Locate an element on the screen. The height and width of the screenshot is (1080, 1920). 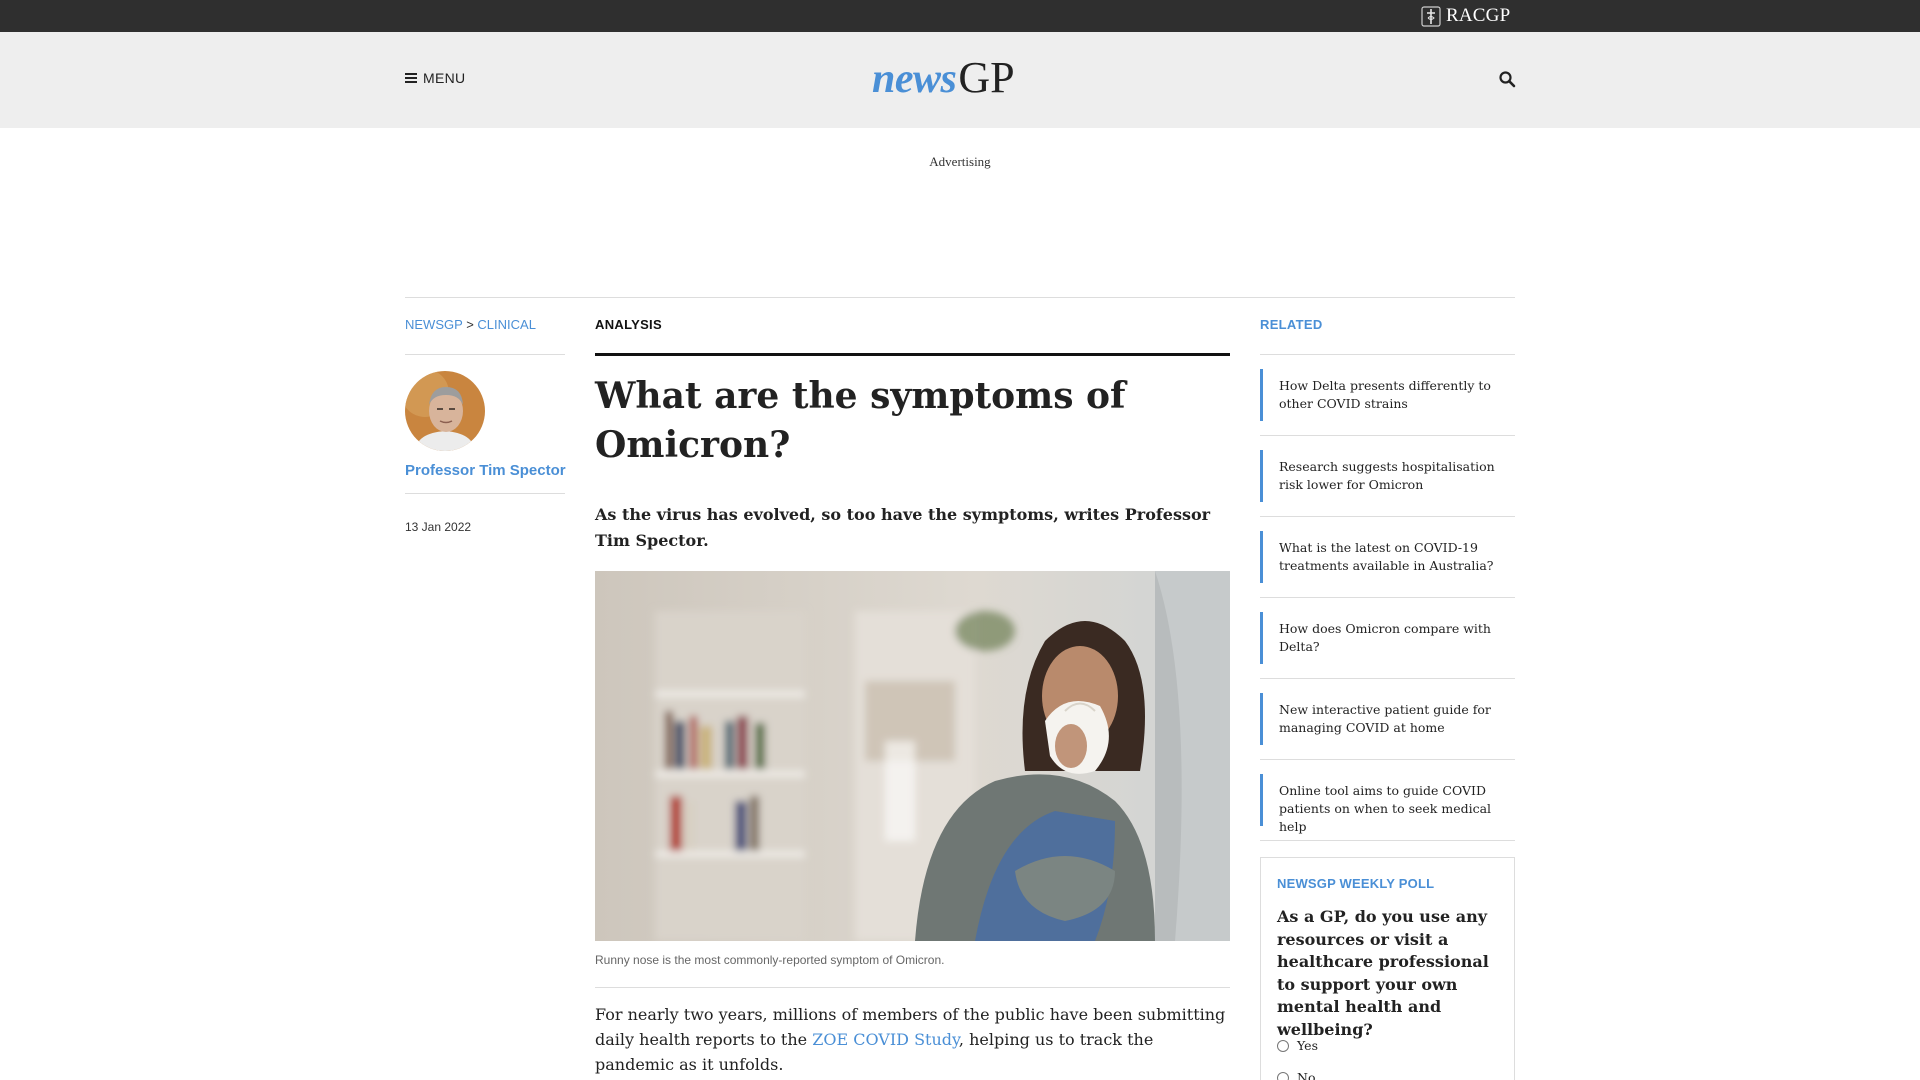
menu-label: MENU is located at coordinates (444, 78).